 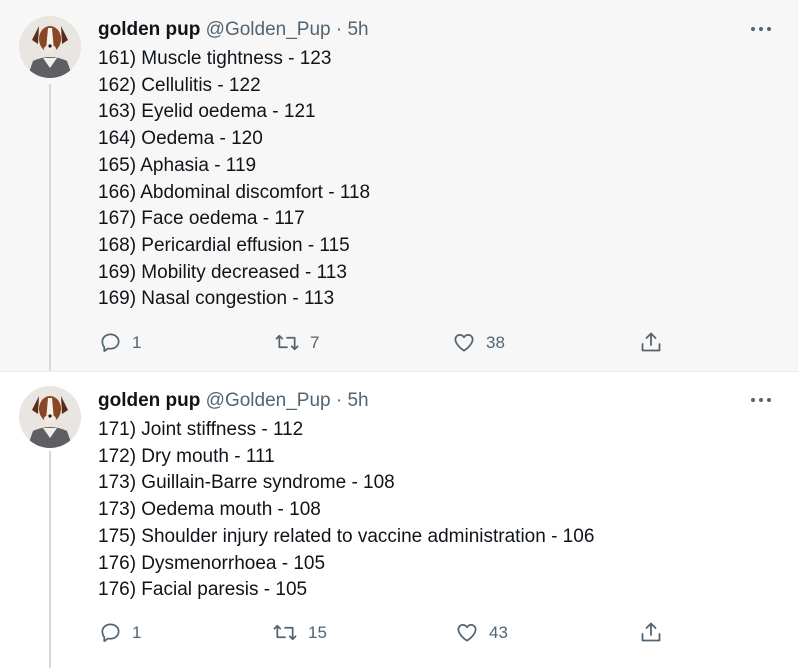 What do you see at coordinates (246, 483) in the screenshot?
I see `tweet-line: 173) Guillain-Barre syndrome - 108` at bounding box center [246, 483].